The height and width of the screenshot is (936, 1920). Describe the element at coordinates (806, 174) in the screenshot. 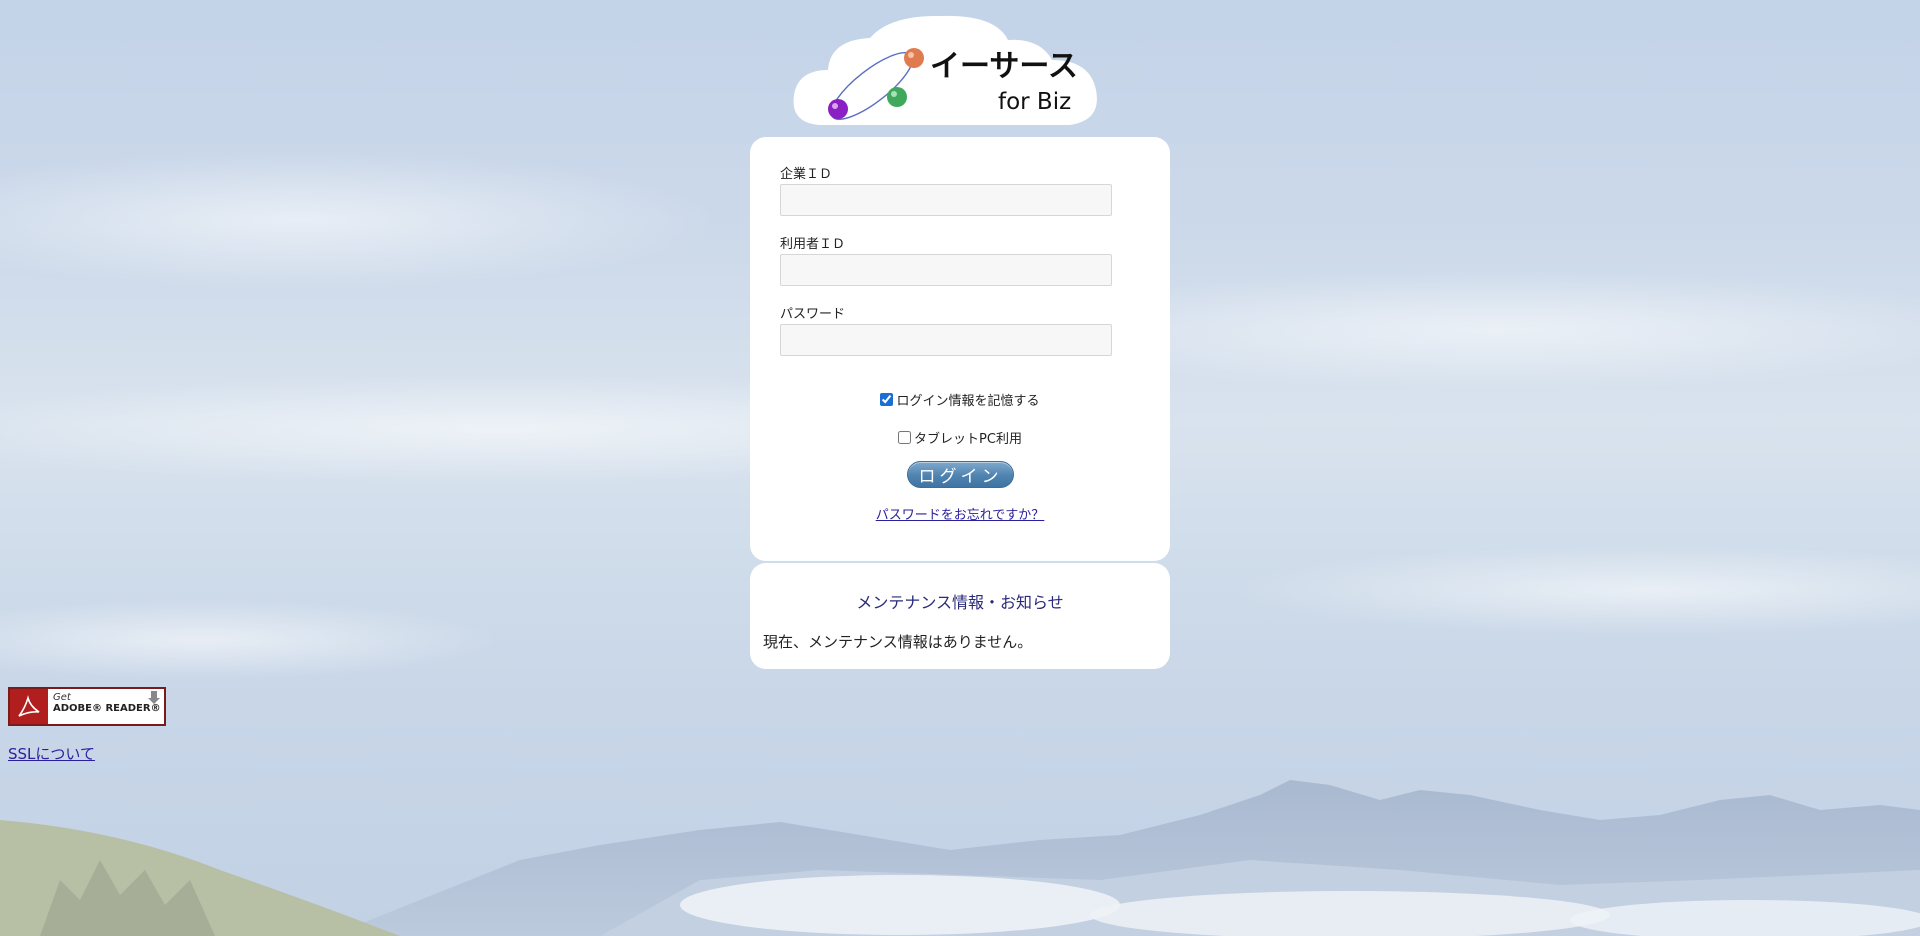

I see `company-id-label: 企業ＩＤ` at that location.